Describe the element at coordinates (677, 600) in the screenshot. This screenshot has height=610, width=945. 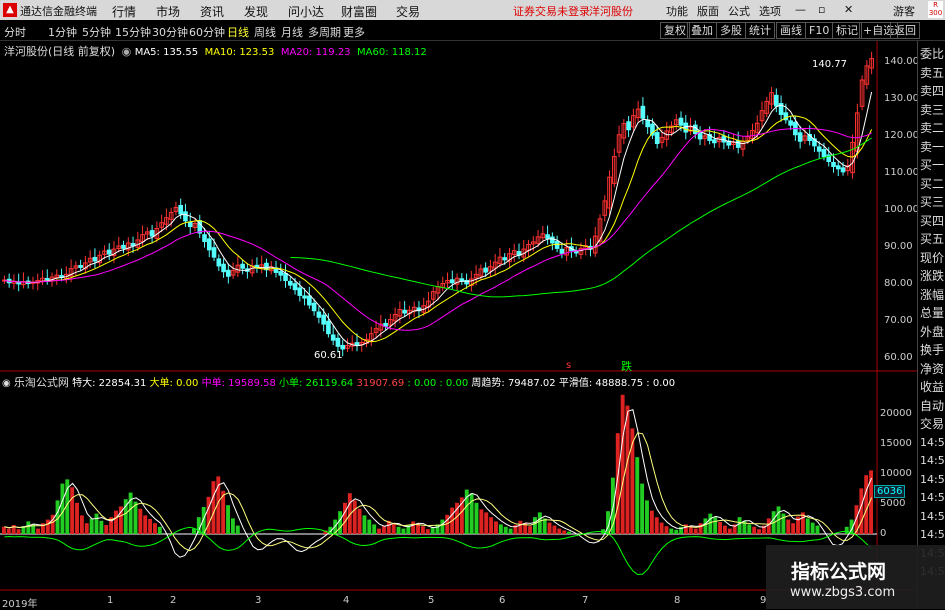
I see `x-label-8: 8` at that location.